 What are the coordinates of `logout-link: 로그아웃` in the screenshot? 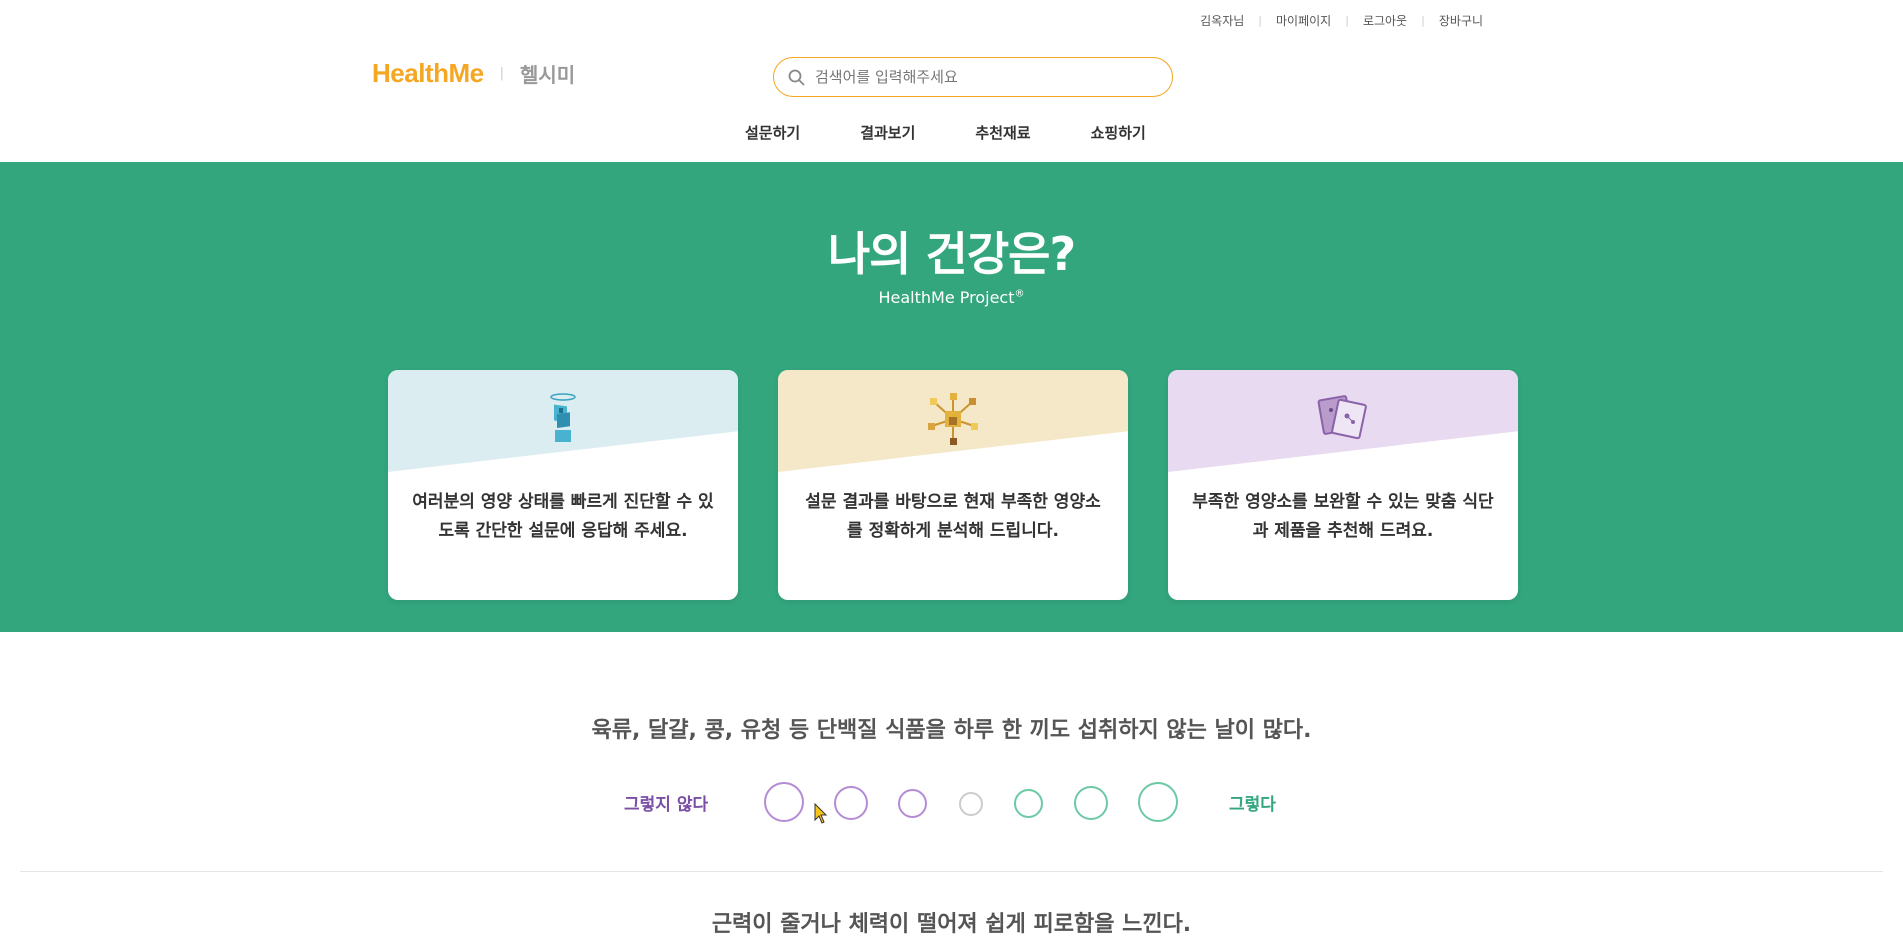 It's located at (1385, 20).